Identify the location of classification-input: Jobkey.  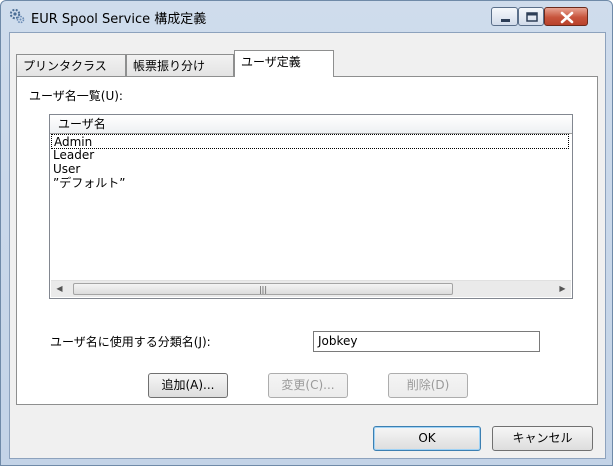
(426, 341).